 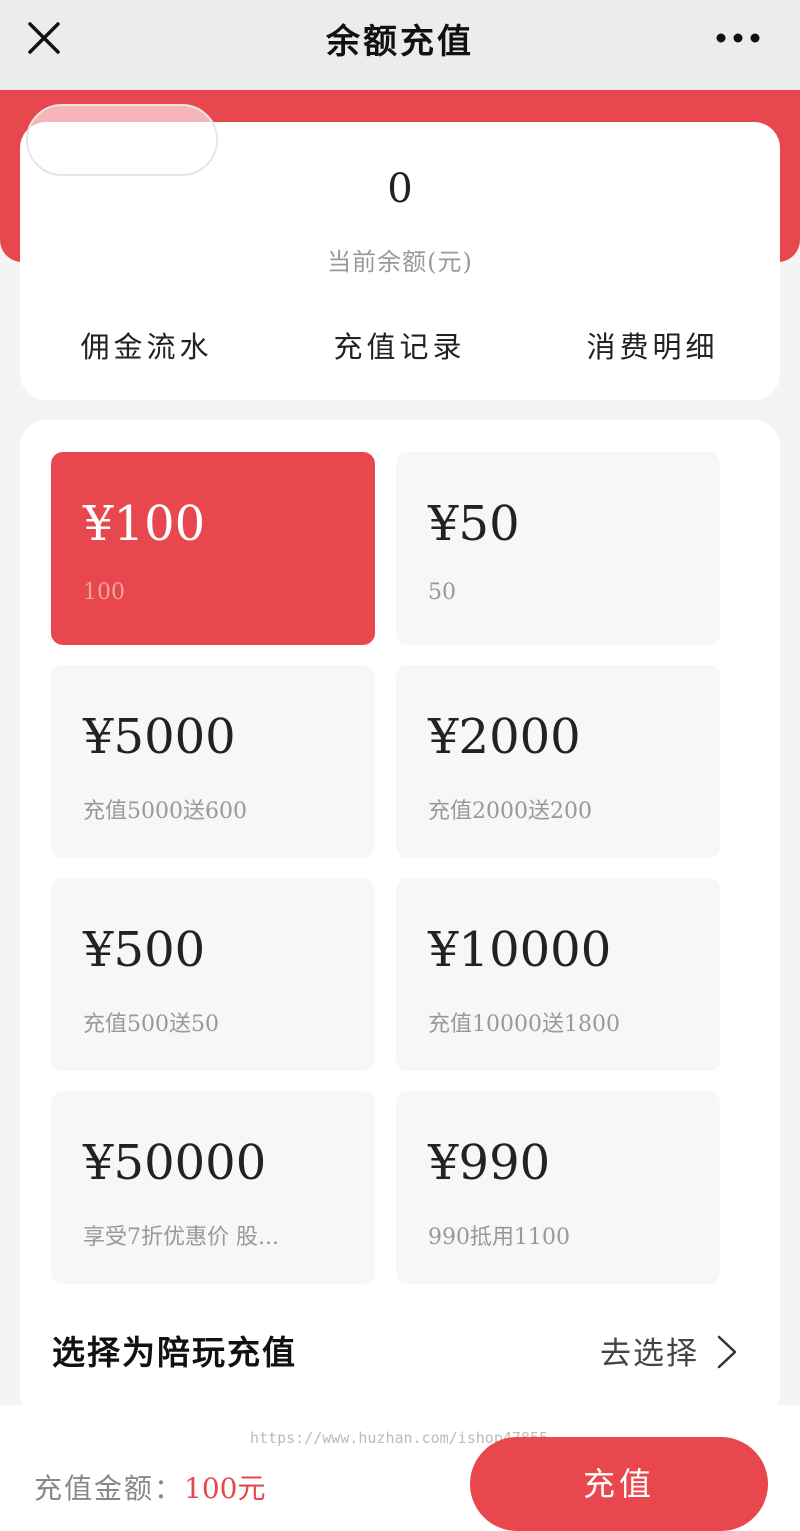 What do you see at coordinates (146, 345) in the screenshot?
I see `commission-flow-link: 佣金流水` at bounding box center [146, 345].